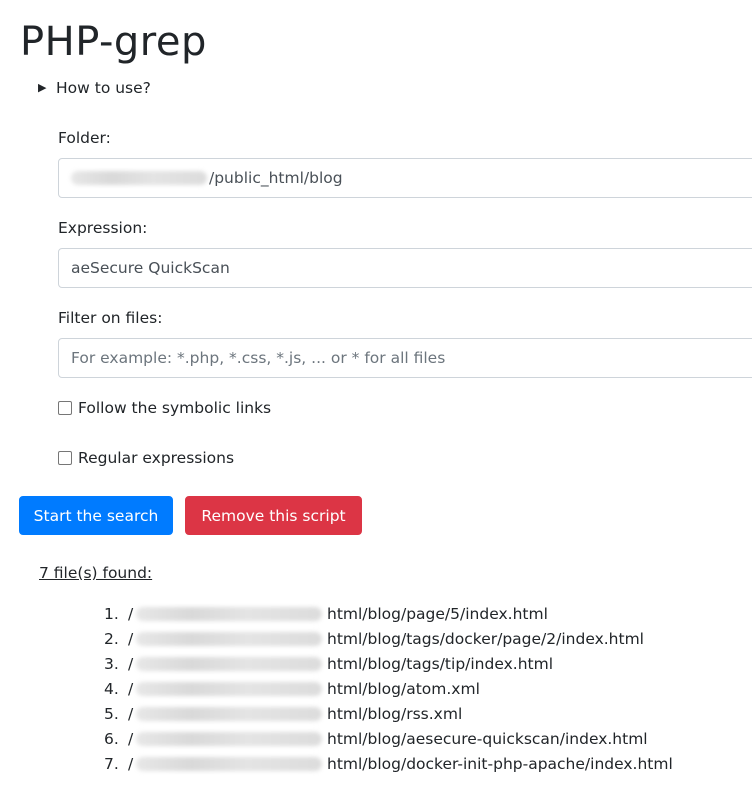 Image resolution: width=752 pixels, height=791 pixels. I want to click on regex-checkbox, so click(65, 458).